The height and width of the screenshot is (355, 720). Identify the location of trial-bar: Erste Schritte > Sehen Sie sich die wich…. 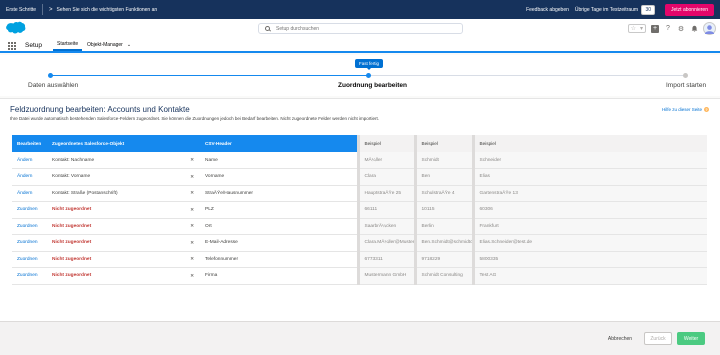
(360, 9).